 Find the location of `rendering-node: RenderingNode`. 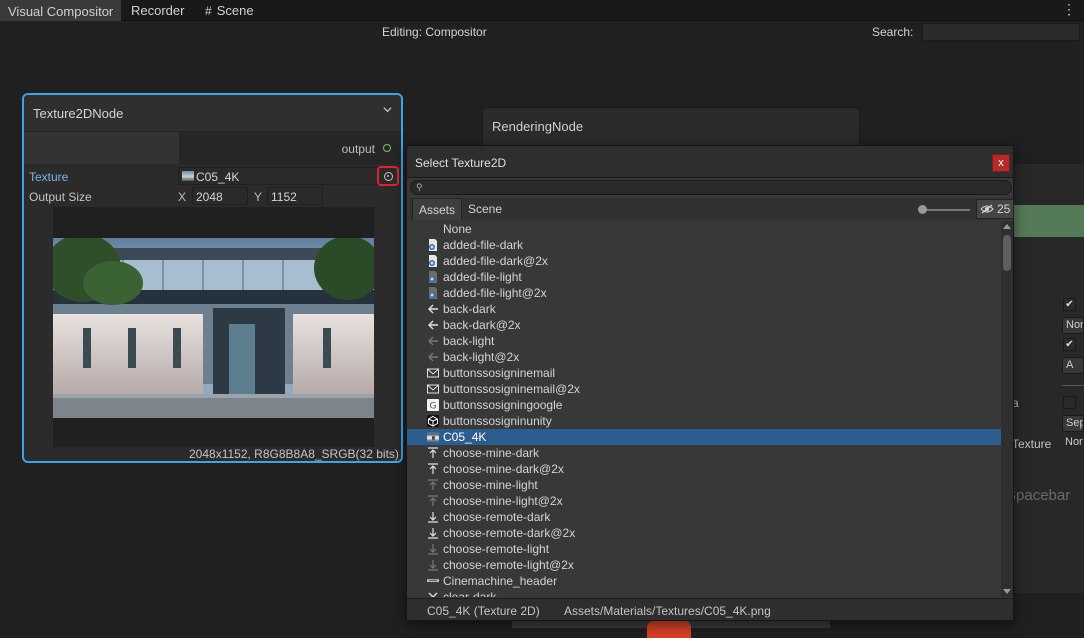

rendering-node: RenderingNode is located at coordinates (671, 127).